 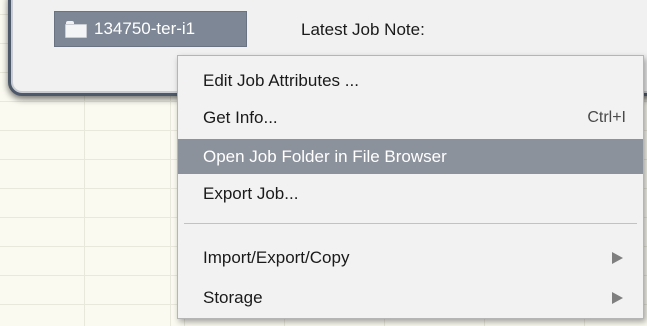 What do you see at coordinates (410, 257) in the screenshot?
I see `menu-item-import-export-copy: Import/Export/Copy` at bounding box center [410, 257].